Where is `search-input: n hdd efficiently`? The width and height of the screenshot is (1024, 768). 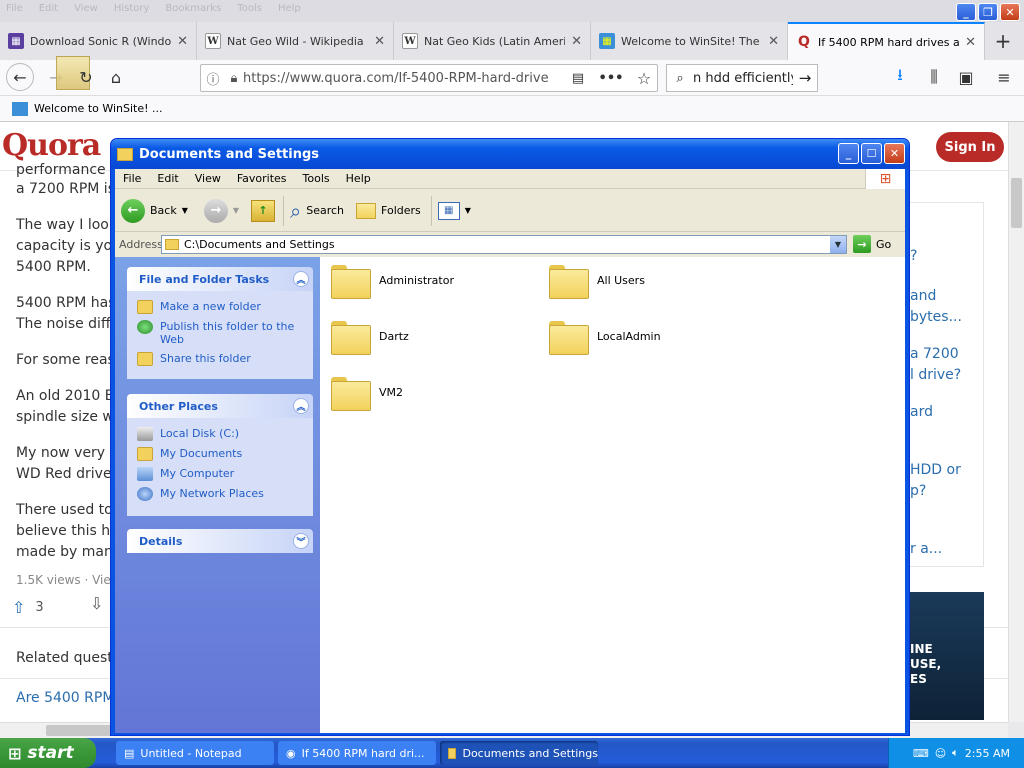 search-input: n hdd efficiently is located at coordinates (743, 78).